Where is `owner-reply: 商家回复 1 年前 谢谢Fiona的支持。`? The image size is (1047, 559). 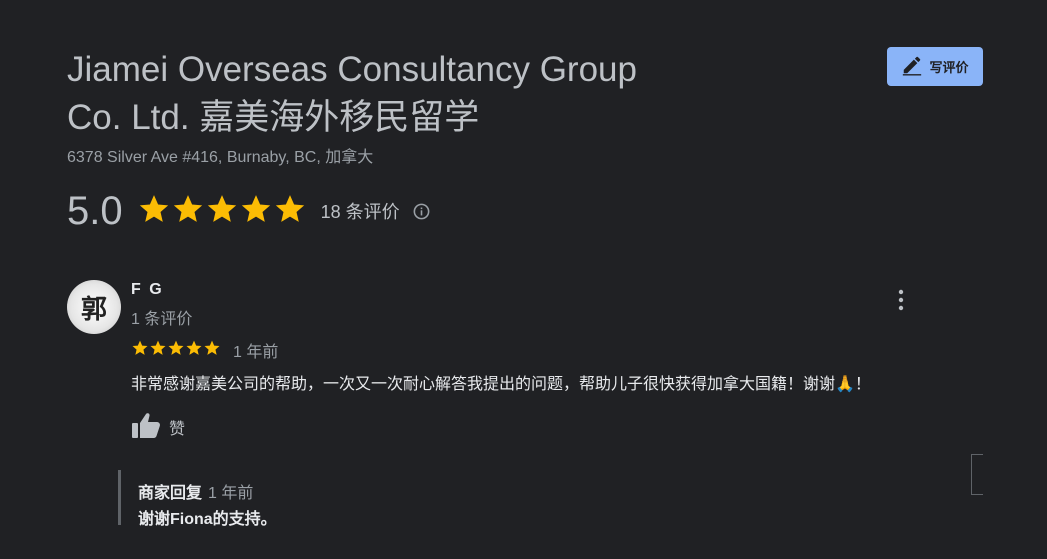 owner-reply: 商家回复 1 年前 谢谢Fiona的支持。 is located at coordinates (468, 499).